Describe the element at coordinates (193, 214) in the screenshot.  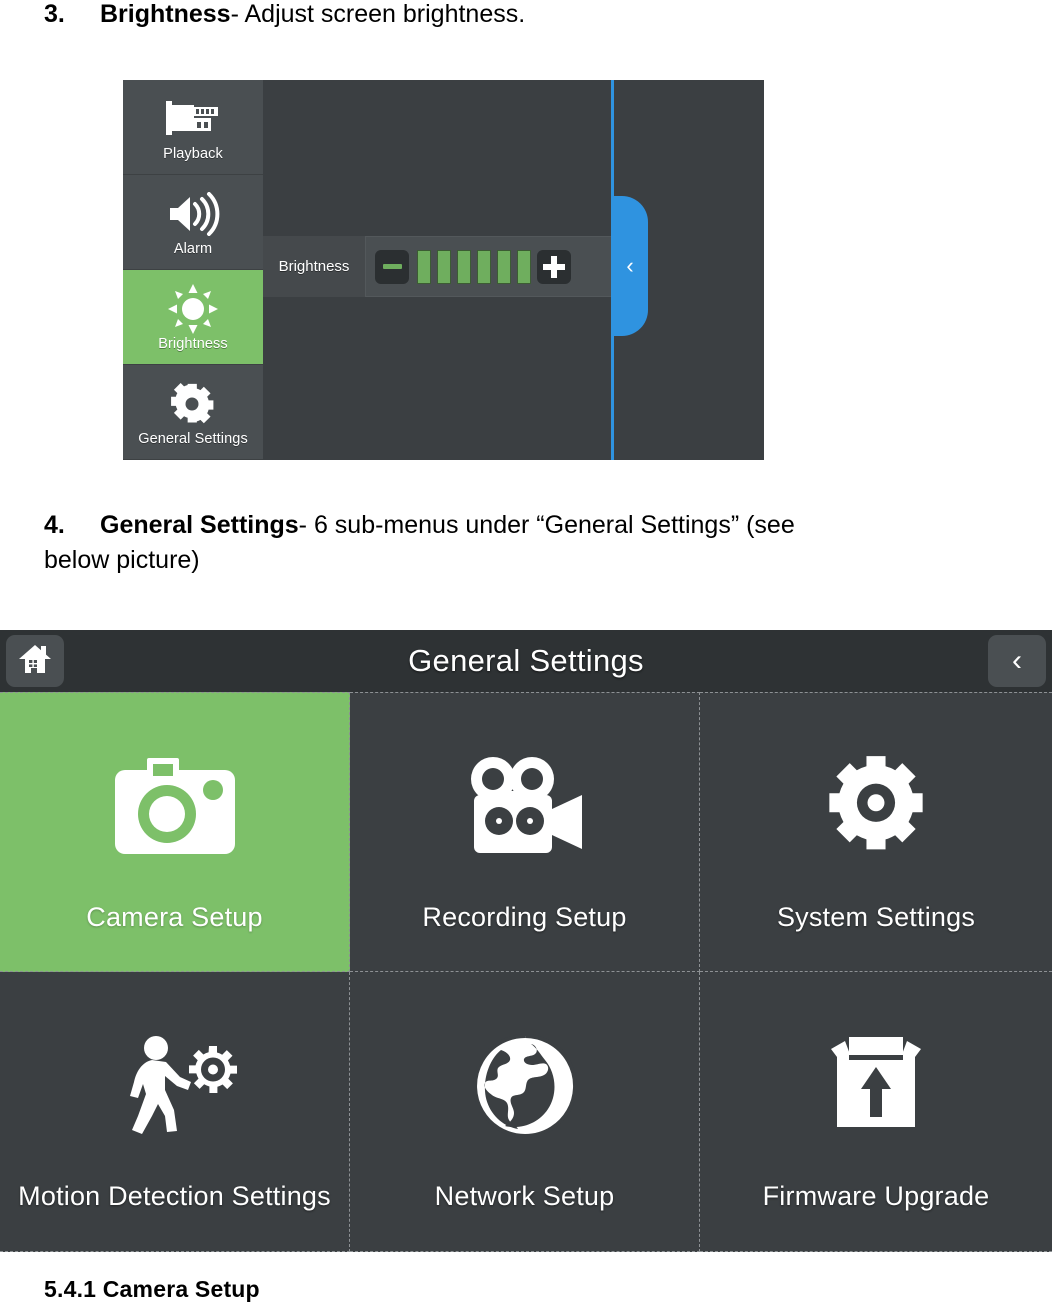
I see `speaker-wave-icon` at that location.